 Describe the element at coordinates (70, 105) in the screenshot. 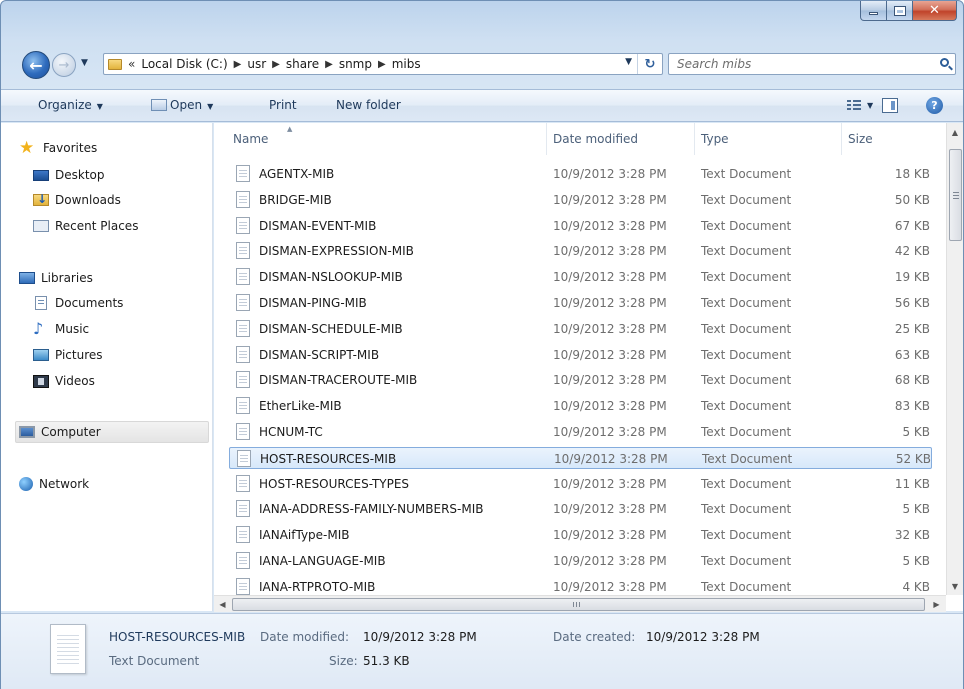

I see `organize-button: Organize ▼` at that location.